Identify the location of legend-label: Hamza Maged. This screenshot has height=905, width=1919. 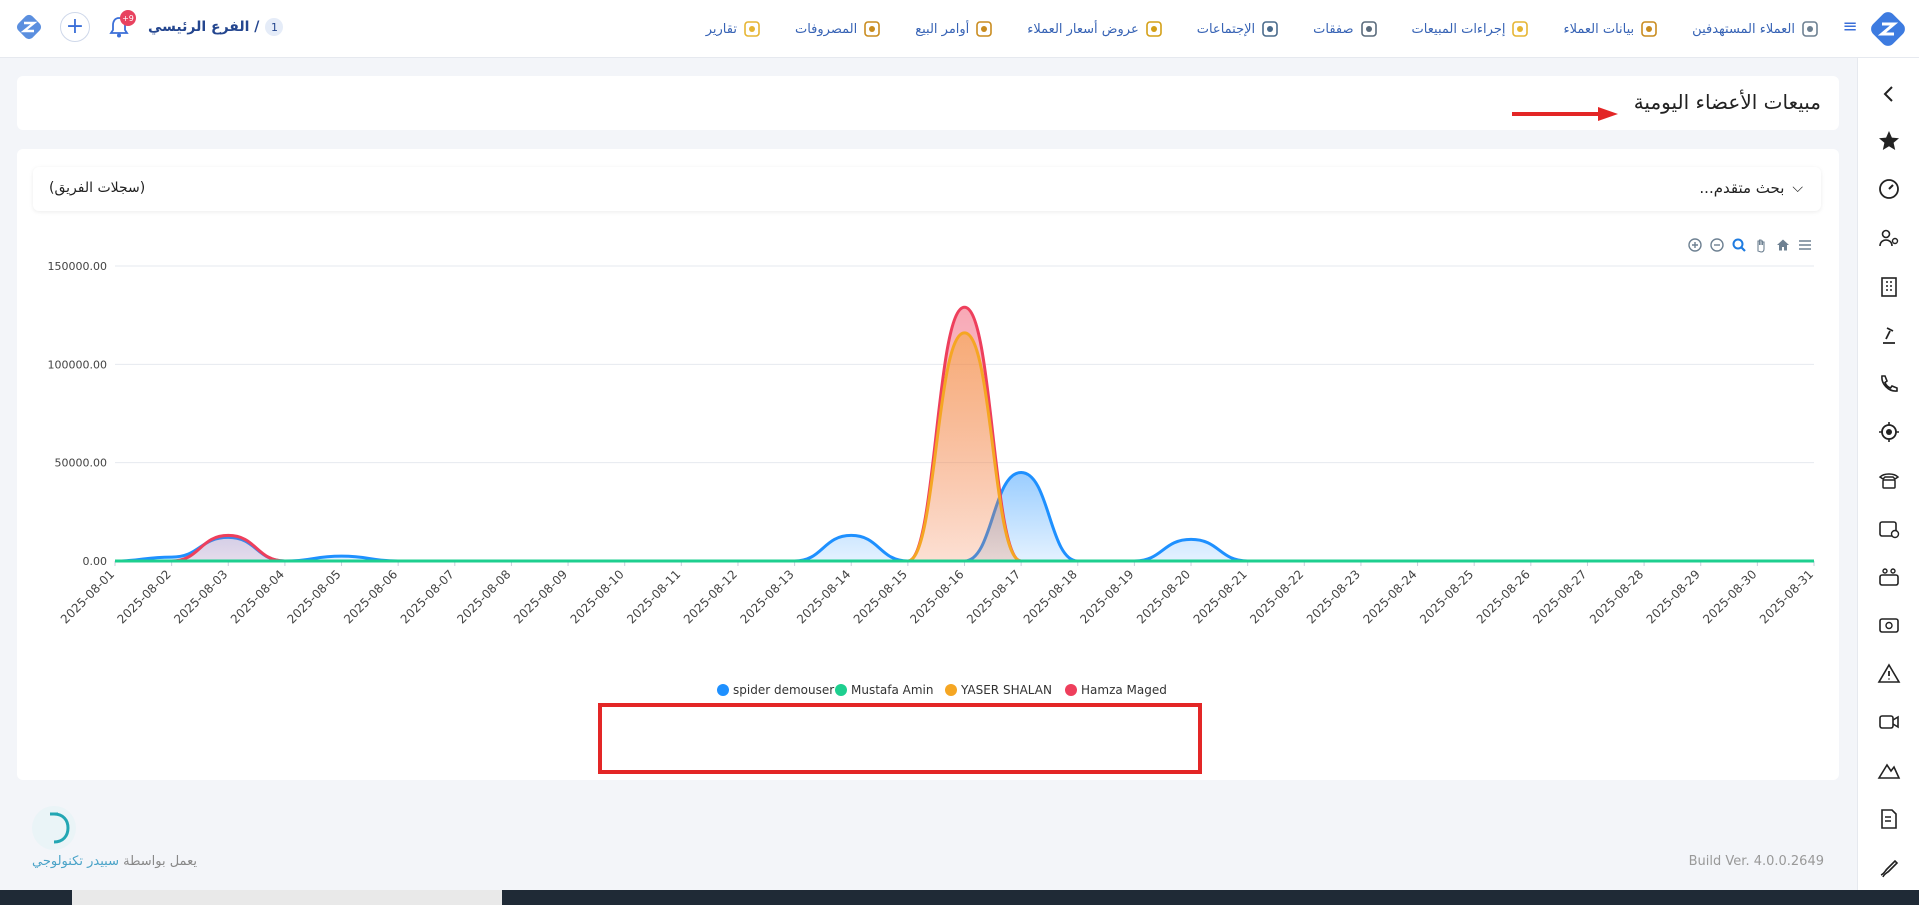
(1124, 690).